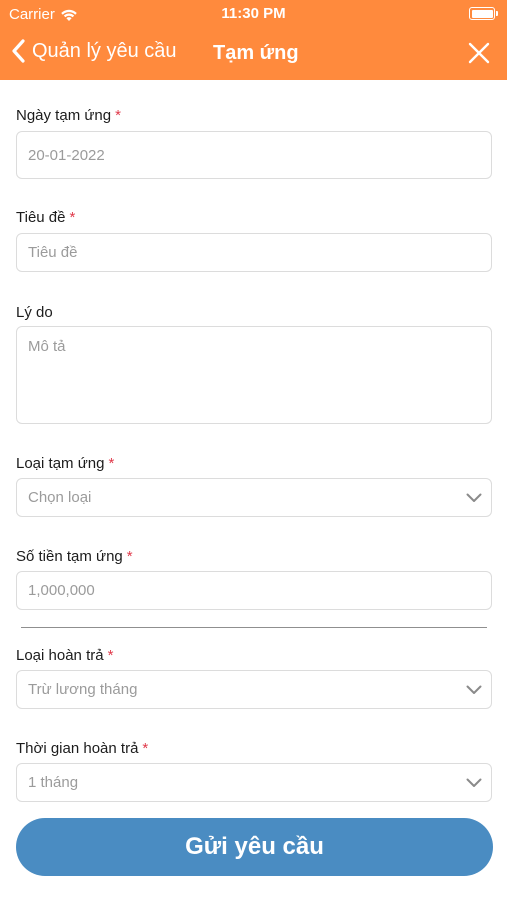 This screenshot has width=507, height=900. Describe the element at coordinates (61, 590) in the screenshot. I see `amount-placeholder: 1,000,000` at that location.